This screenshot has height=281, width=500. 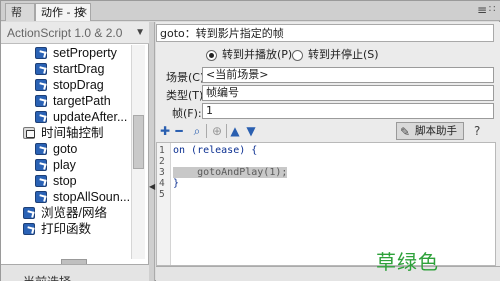 What do you see at coordinates (162, 194) in the screenshot?
I see `line-number: 5` at bounding box center [162, 194].